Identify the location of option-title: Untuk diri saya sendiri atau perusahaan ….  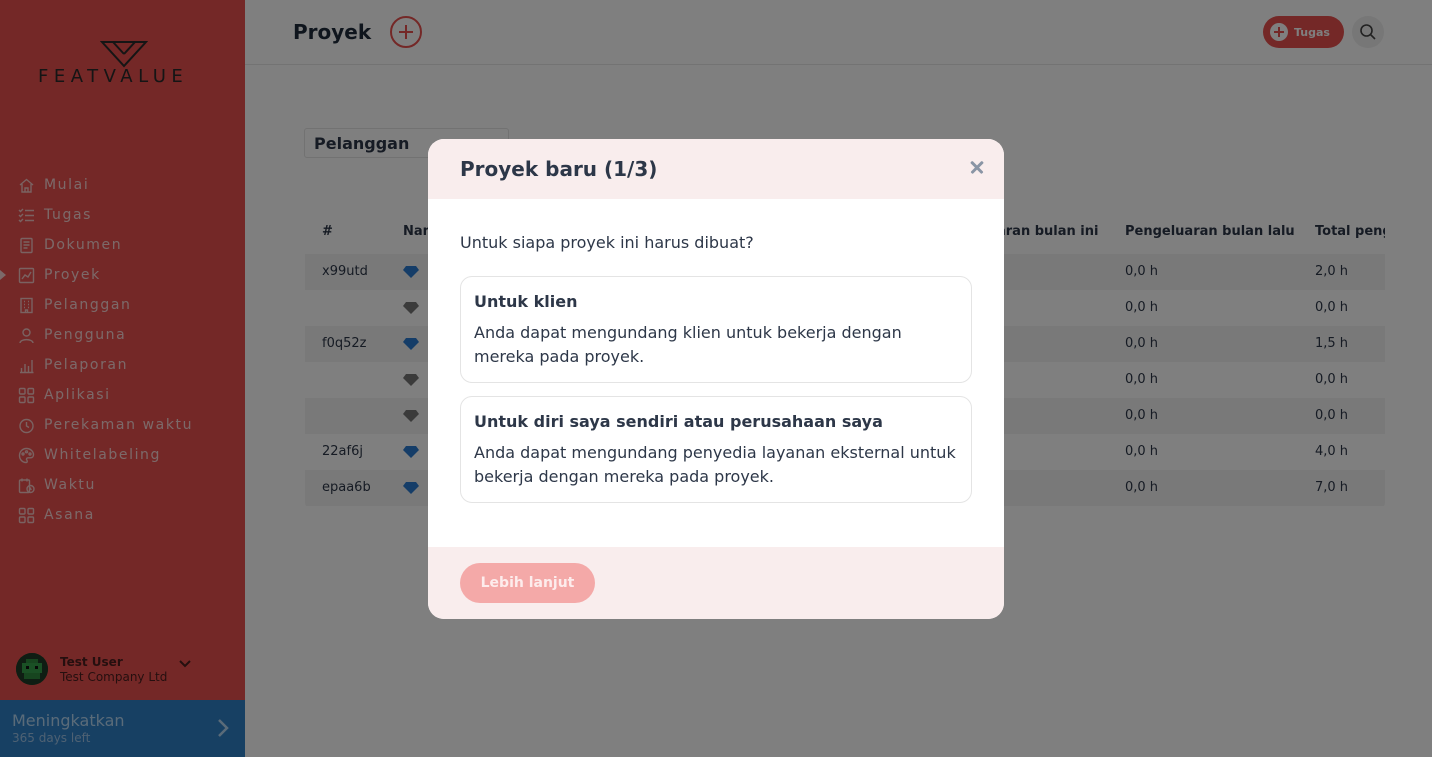
(678, 421).